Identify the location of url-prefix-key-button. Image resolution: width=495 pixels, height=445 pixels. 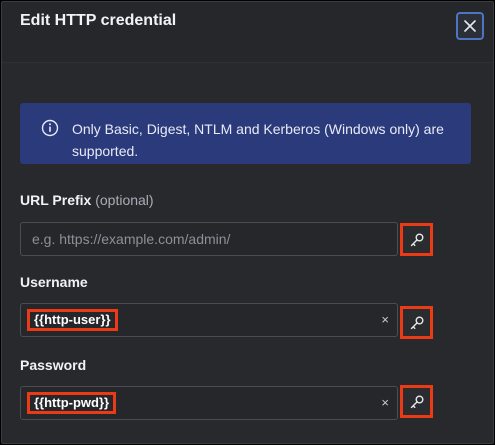
(416, 239).